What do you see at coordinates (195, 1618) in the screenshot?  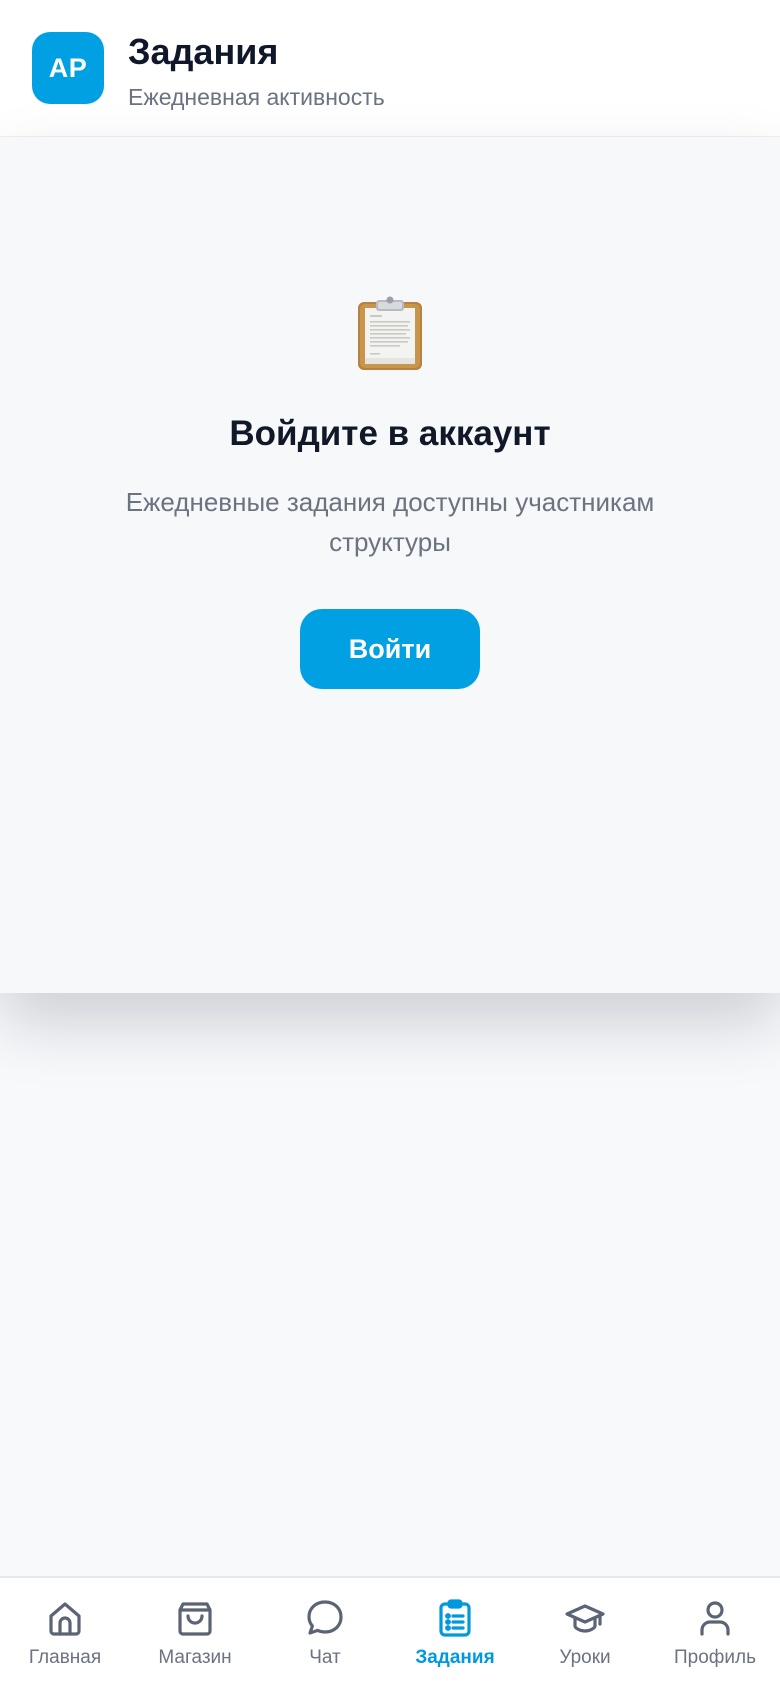 I see `shopping-bag-icon` at bounding box center [195, 1618].